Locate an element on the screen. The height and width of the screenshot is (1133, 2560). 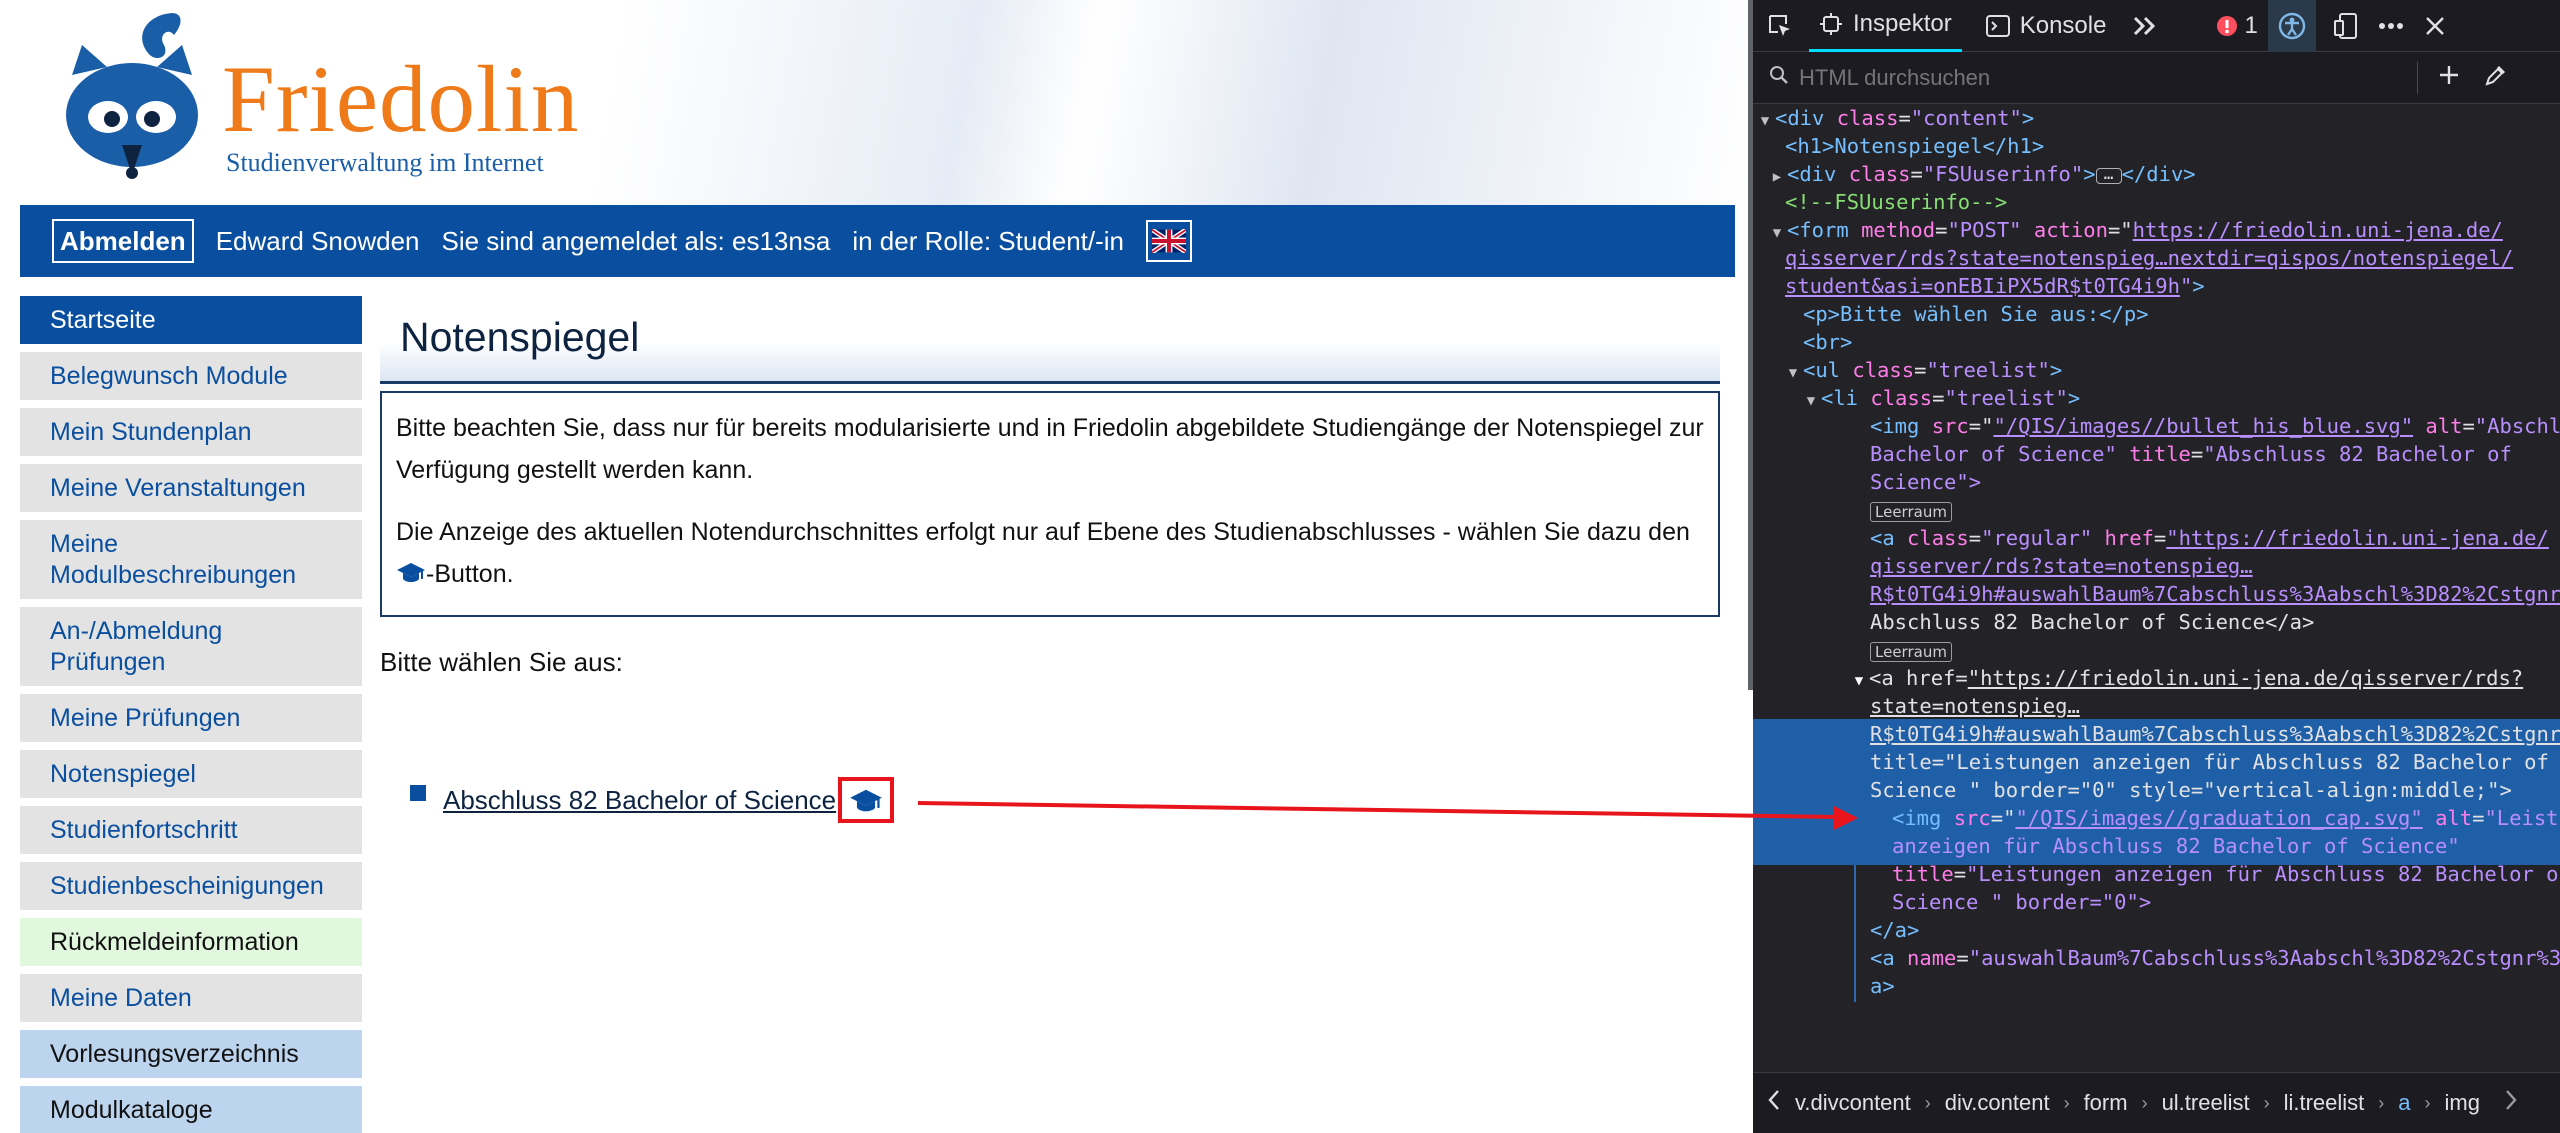
tab-inspector: Inspektor is located at coordinates (1885, 26).